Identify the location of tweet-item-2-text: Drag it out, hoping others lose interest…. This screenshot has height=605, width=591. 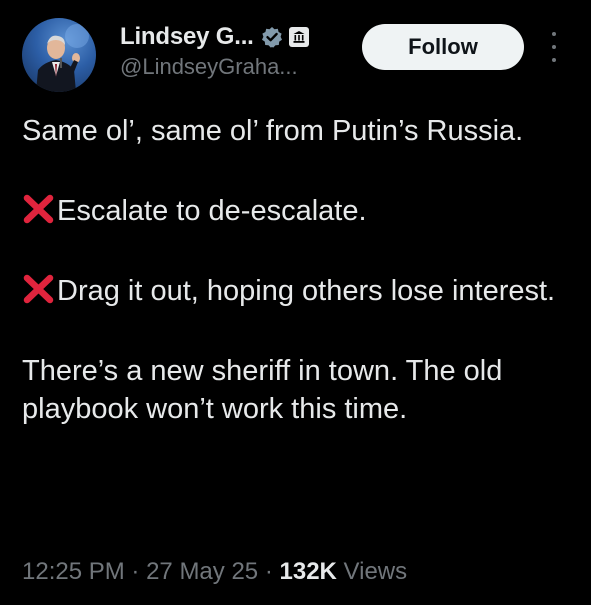
(306, 291).